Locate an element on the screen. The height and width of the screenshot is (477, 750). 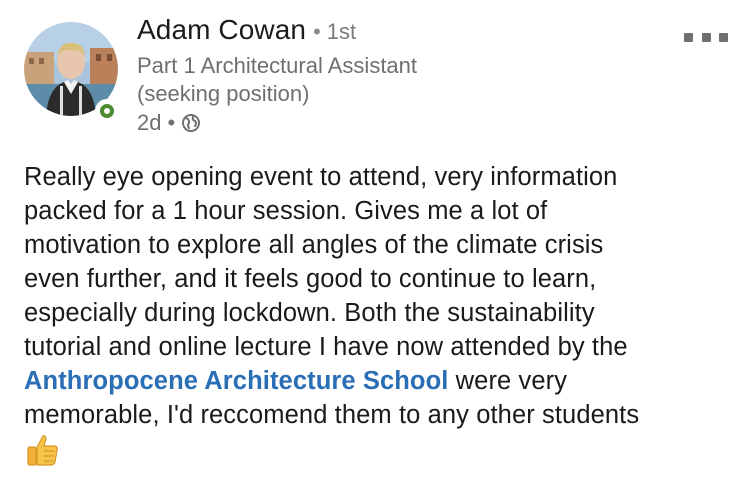
post-meta: 2d • is located at coordinates (397, 123).